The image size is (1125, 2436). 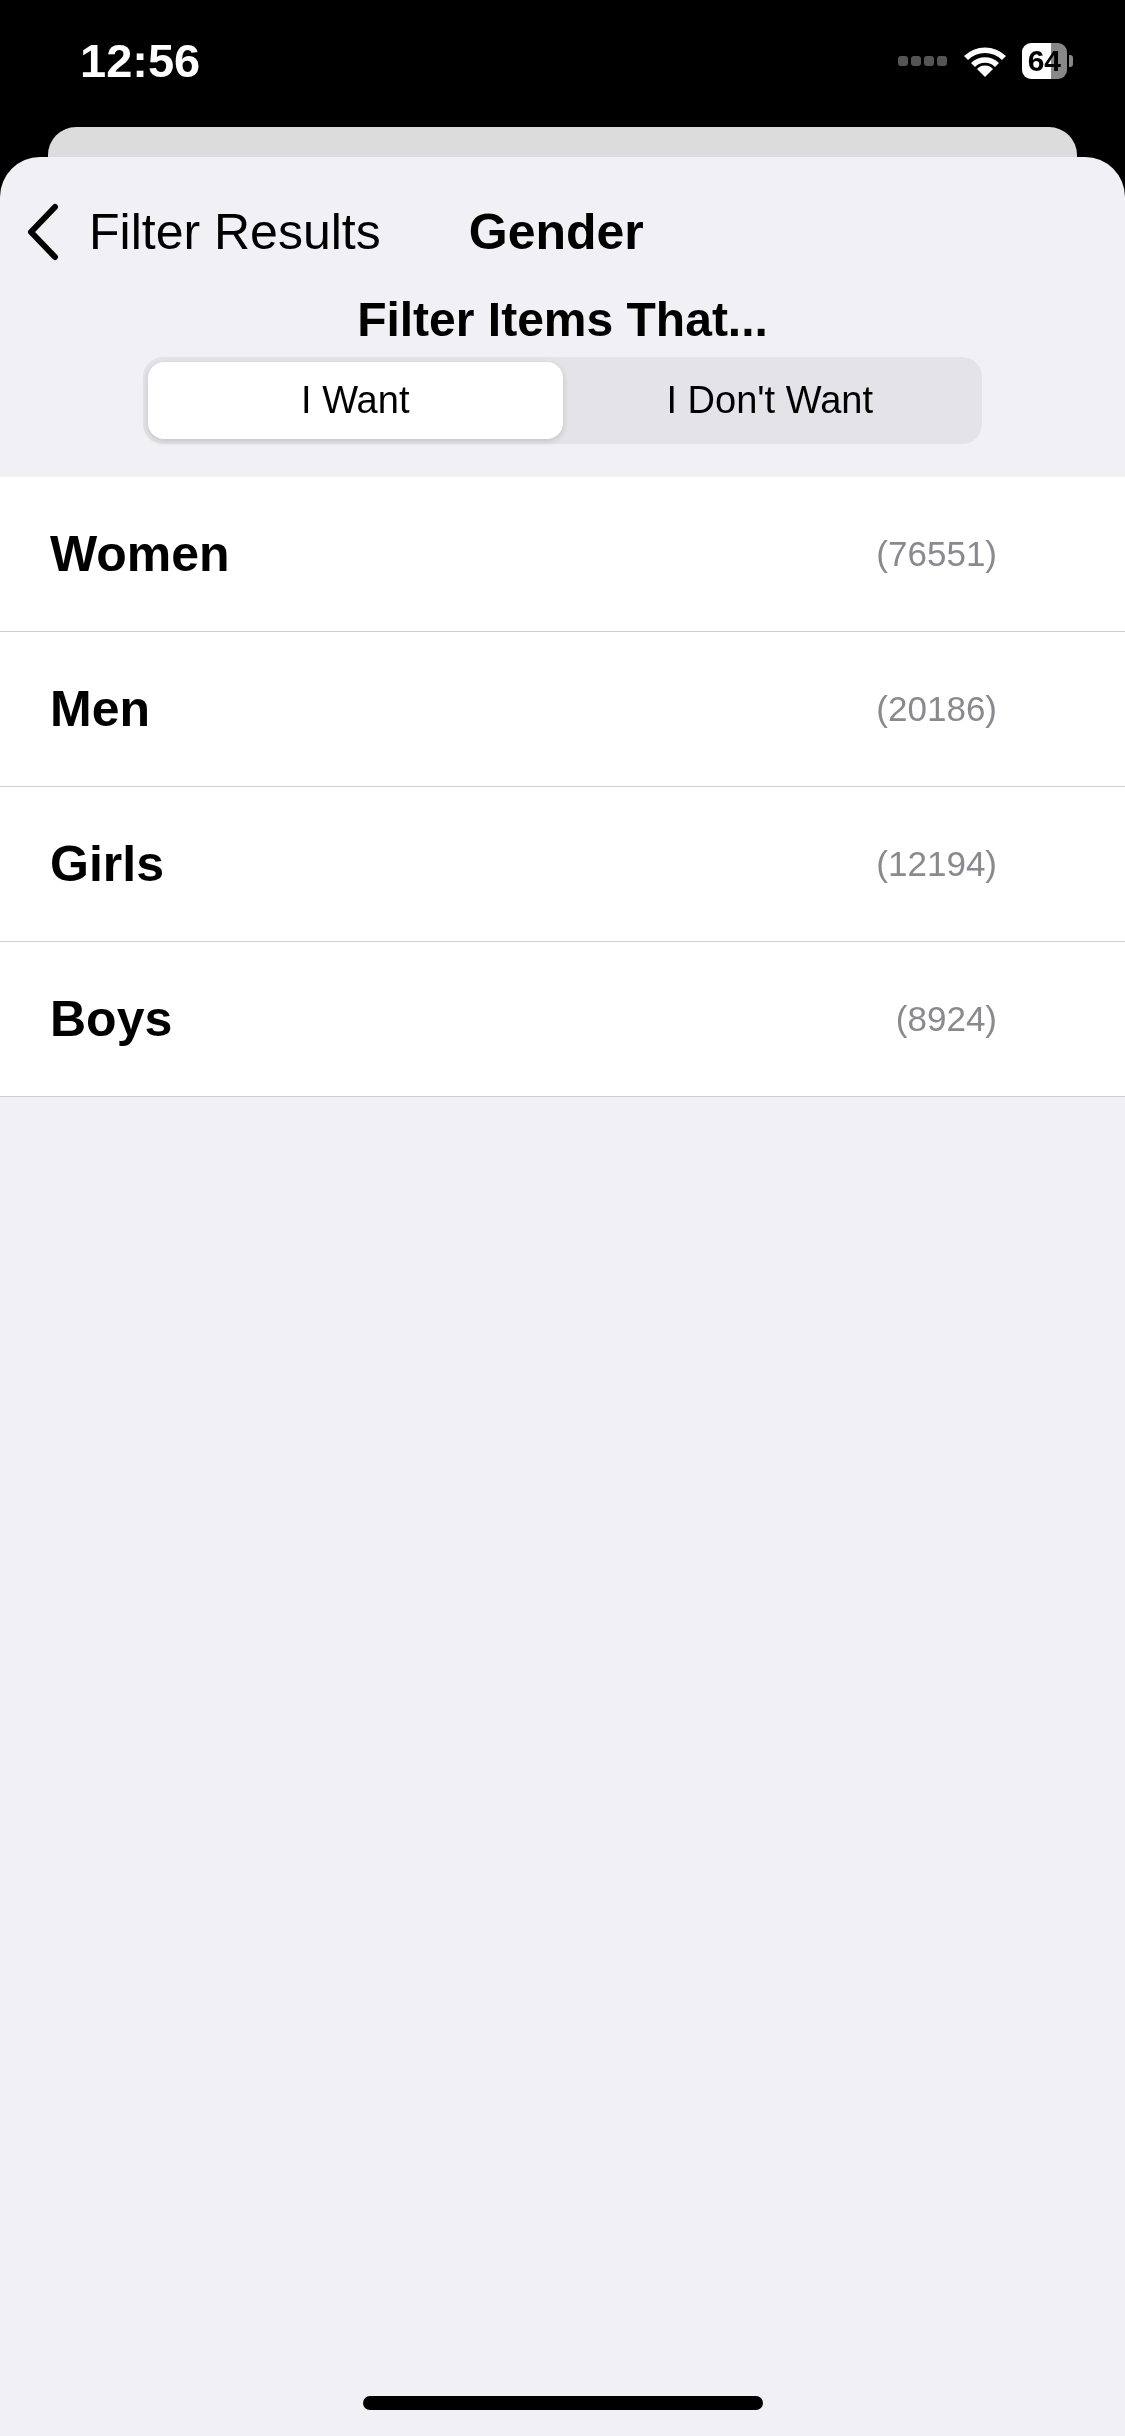 What do you see at coordinates (140, 60) in the screenshot?
I see `status-time: 12:56` at bounding box center [140, 60].